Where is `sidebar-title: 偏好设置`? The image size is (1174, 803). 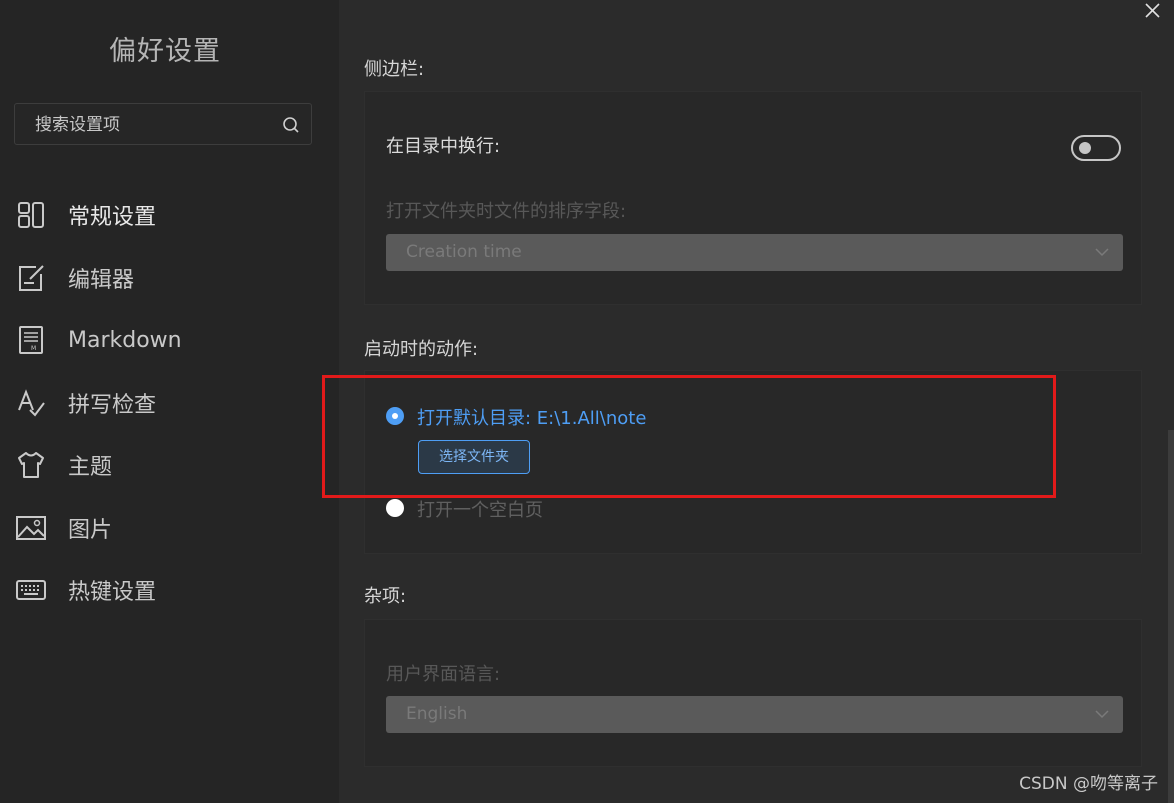 sidebar-title: 偏好设置 is located at coordinates (165, 51).